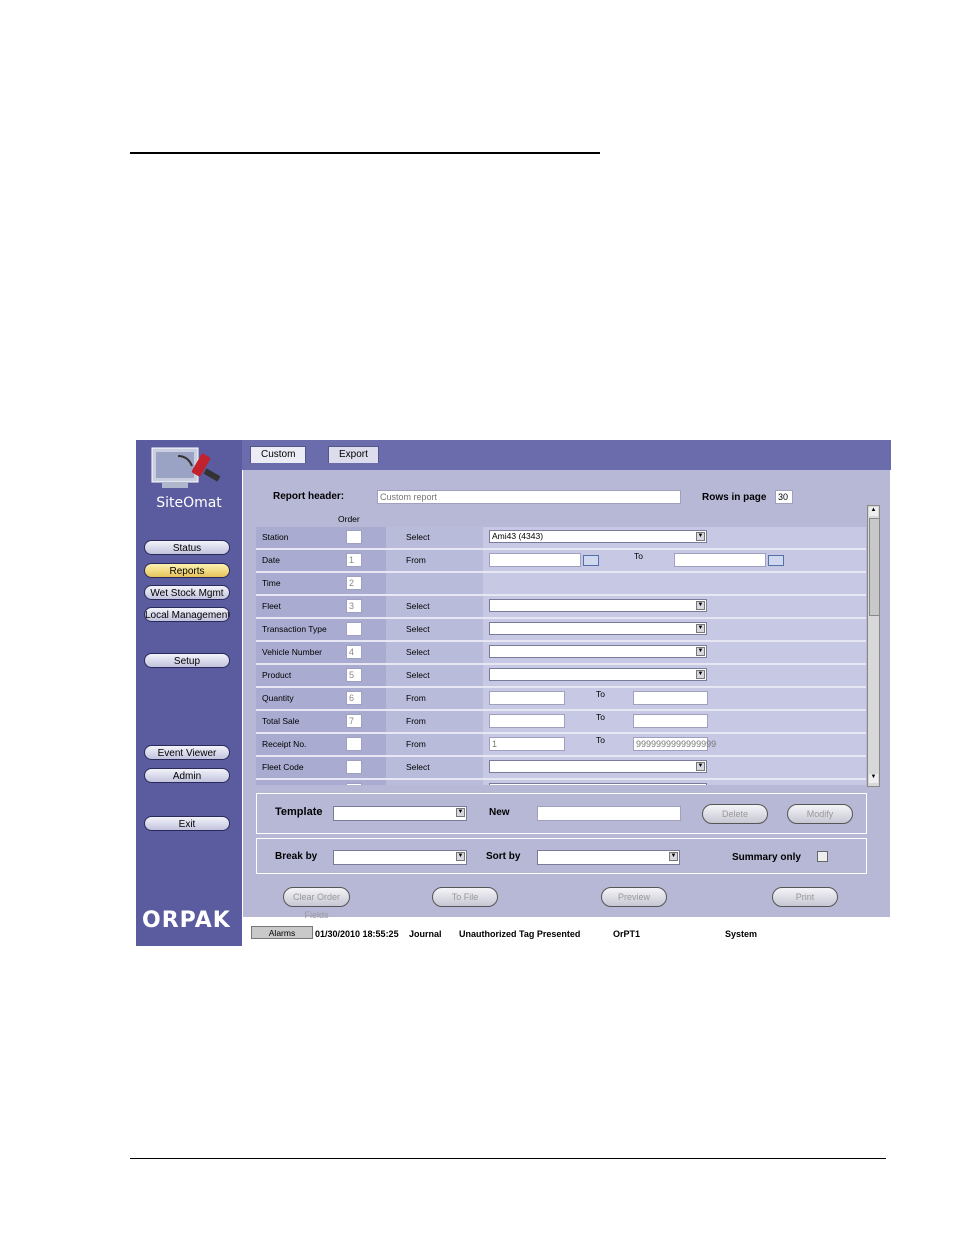 This screenshot has height=1235, width=954. Describe the element at coordinates (187, 547) in the screenshot. I see `status-button: Status` at that location.